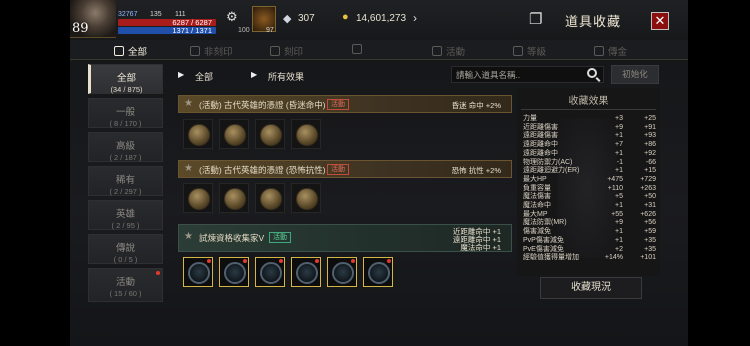 The width and height of the screenshot is (750, 346). What do you see at coordinates (126, 89) in the screenshot?
I see `category-count: (34 / 875)` at bounding box center [126, 89].